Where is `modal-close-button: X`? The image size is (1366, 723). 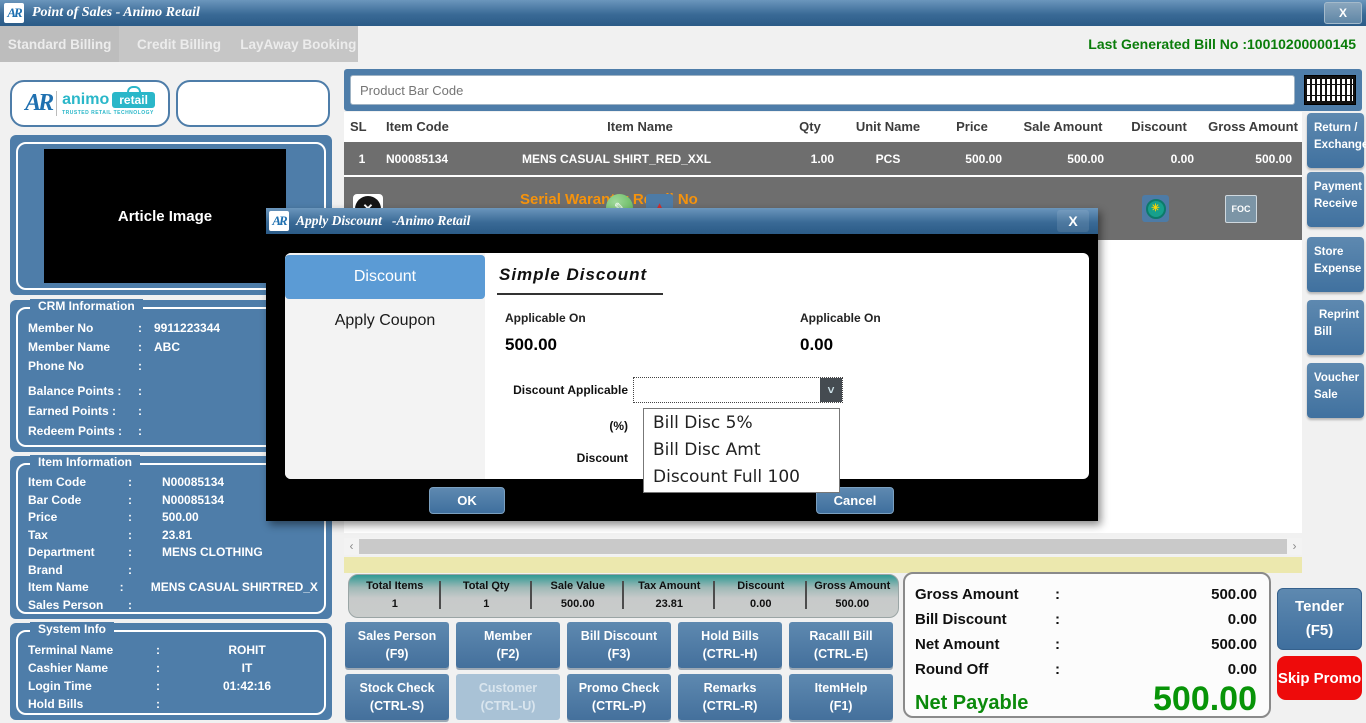 modal-close-button: X is located at coordinates (1073, 221).